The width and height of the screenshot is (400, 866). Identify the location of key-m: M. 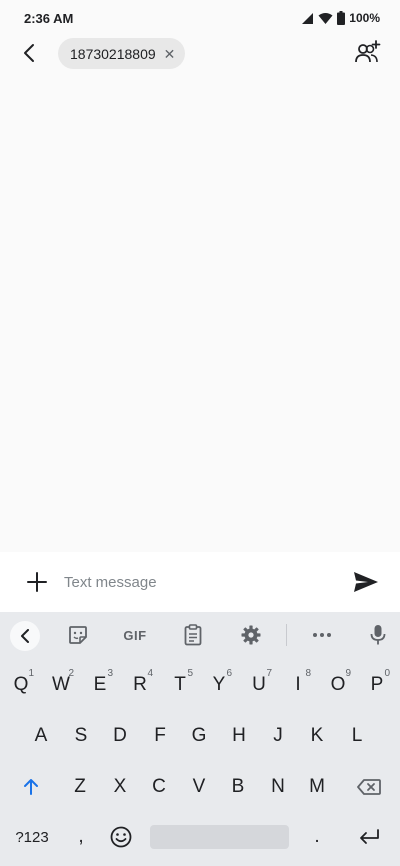
(317, 787).